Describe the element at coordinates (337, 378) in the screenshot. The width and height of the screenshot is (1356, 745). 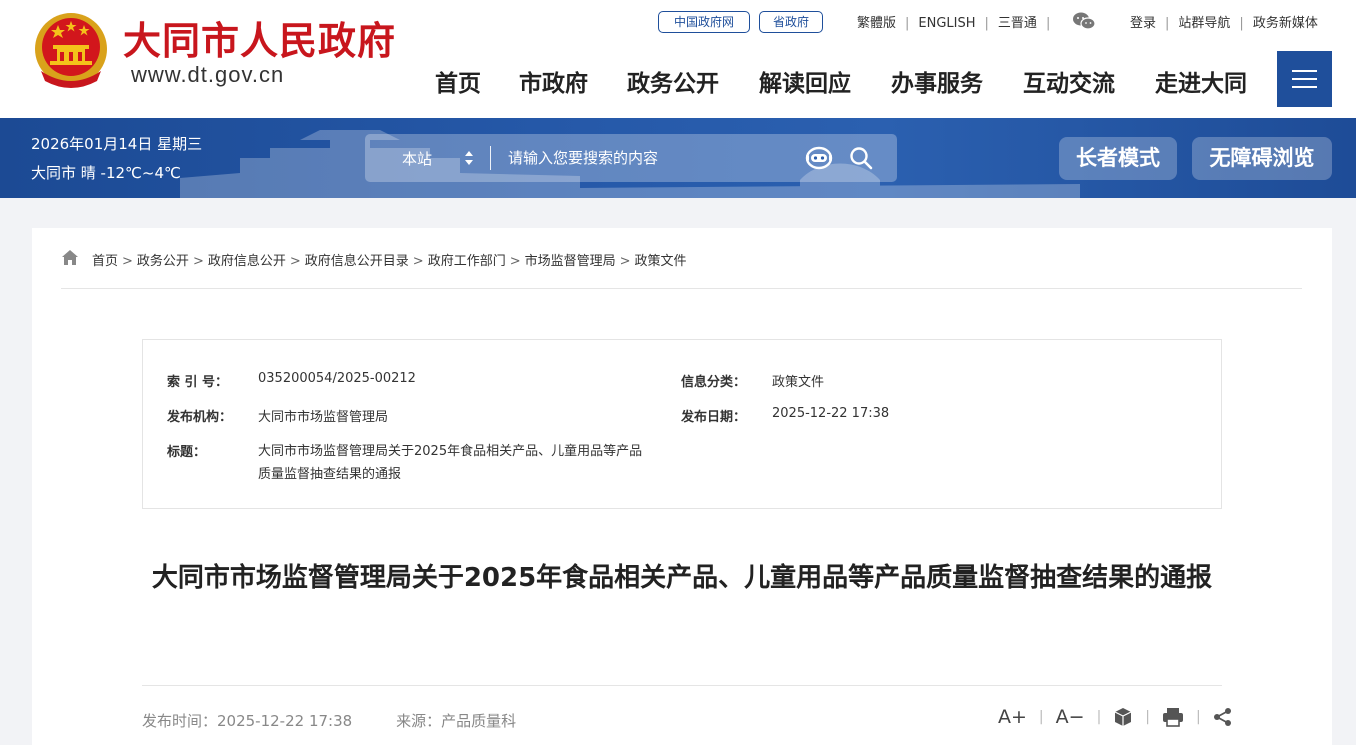
I see `index-value: 035200054/2025-00212` at that location.